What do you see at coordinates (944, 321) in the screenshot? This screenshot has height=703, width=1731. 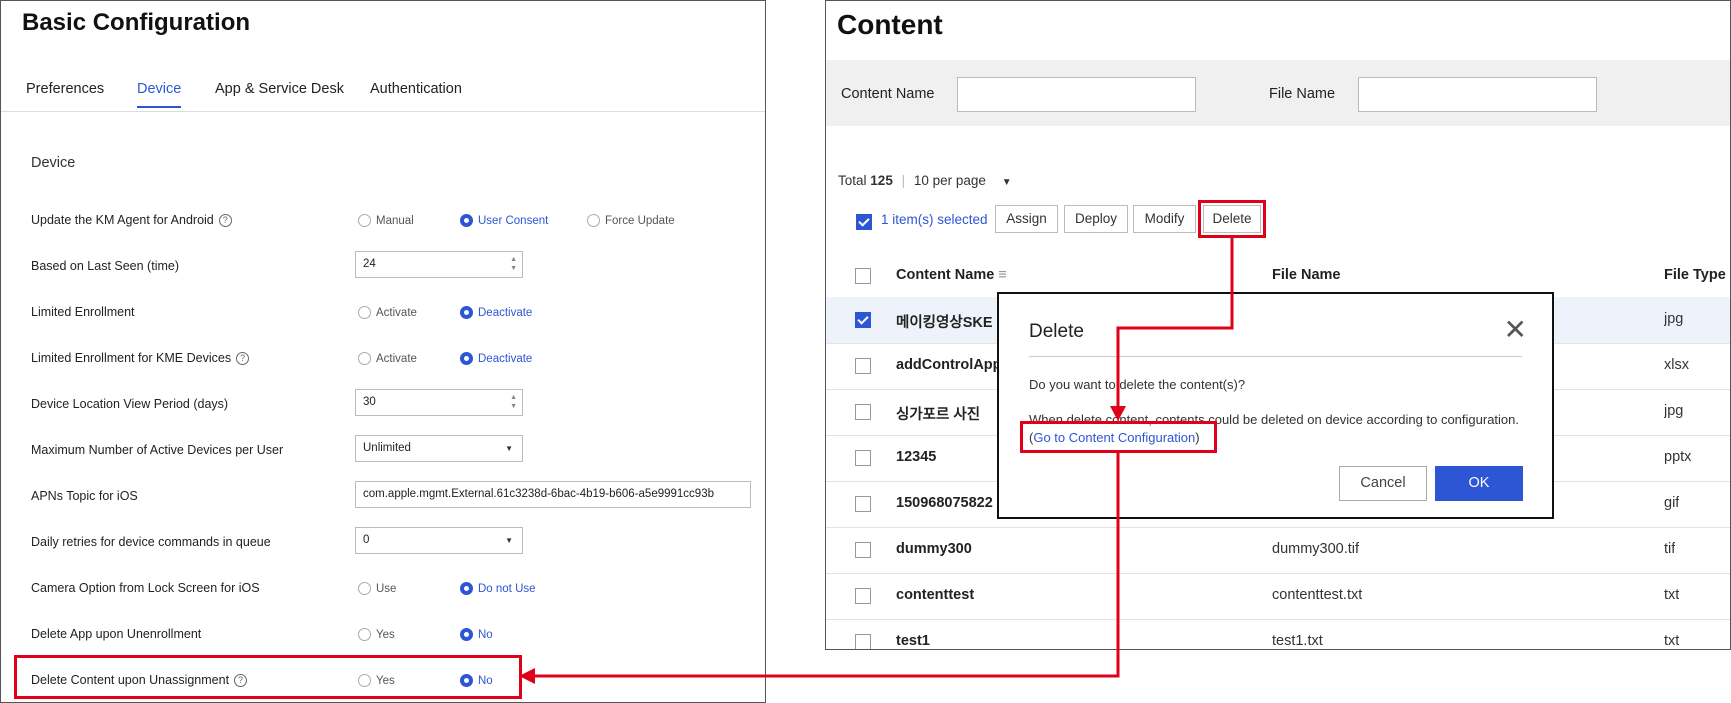 I see `cell-content-name: 메이킹영상SKE` at bounding box center [944, 321].